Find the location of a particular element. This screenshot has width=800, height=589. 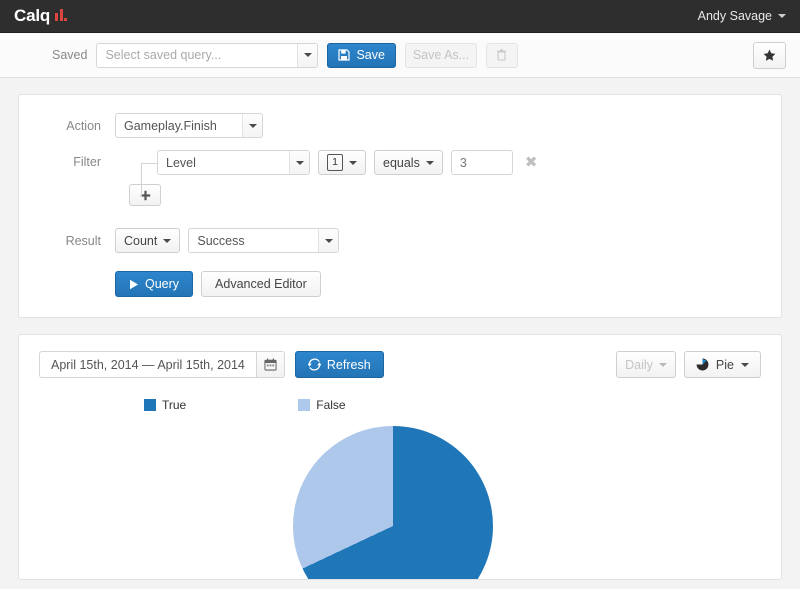

star-icon is located at coordinates (769, 55).